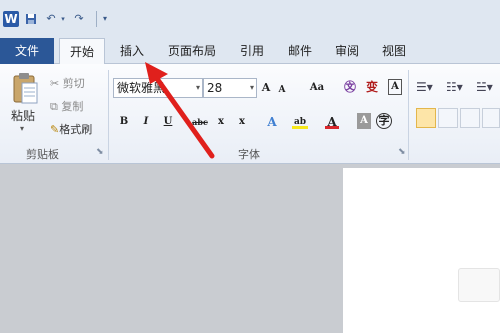  What do you see at coordinates (402, 152) in the screenshot?
I see `font-launcher-icon: ⬊` at bounding box center [402, 152].